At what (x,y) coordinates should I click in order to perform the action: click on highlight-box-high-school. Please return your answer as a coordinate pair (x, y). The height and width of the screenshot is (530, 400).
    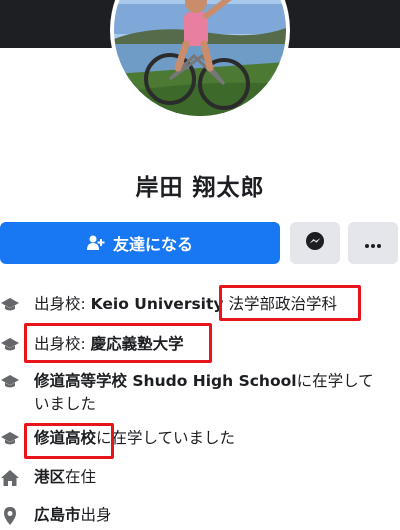
    Looking at the image, I should click on (69, 441).